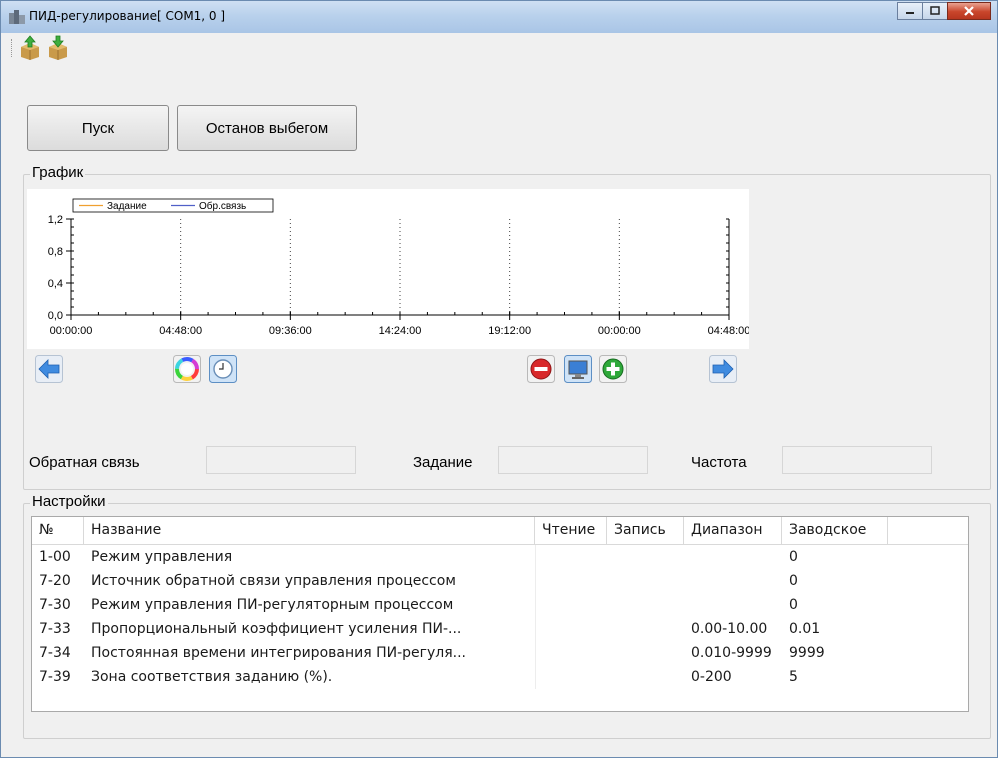  I want to click on settings-group-title: Настройки, so click(69, 501).